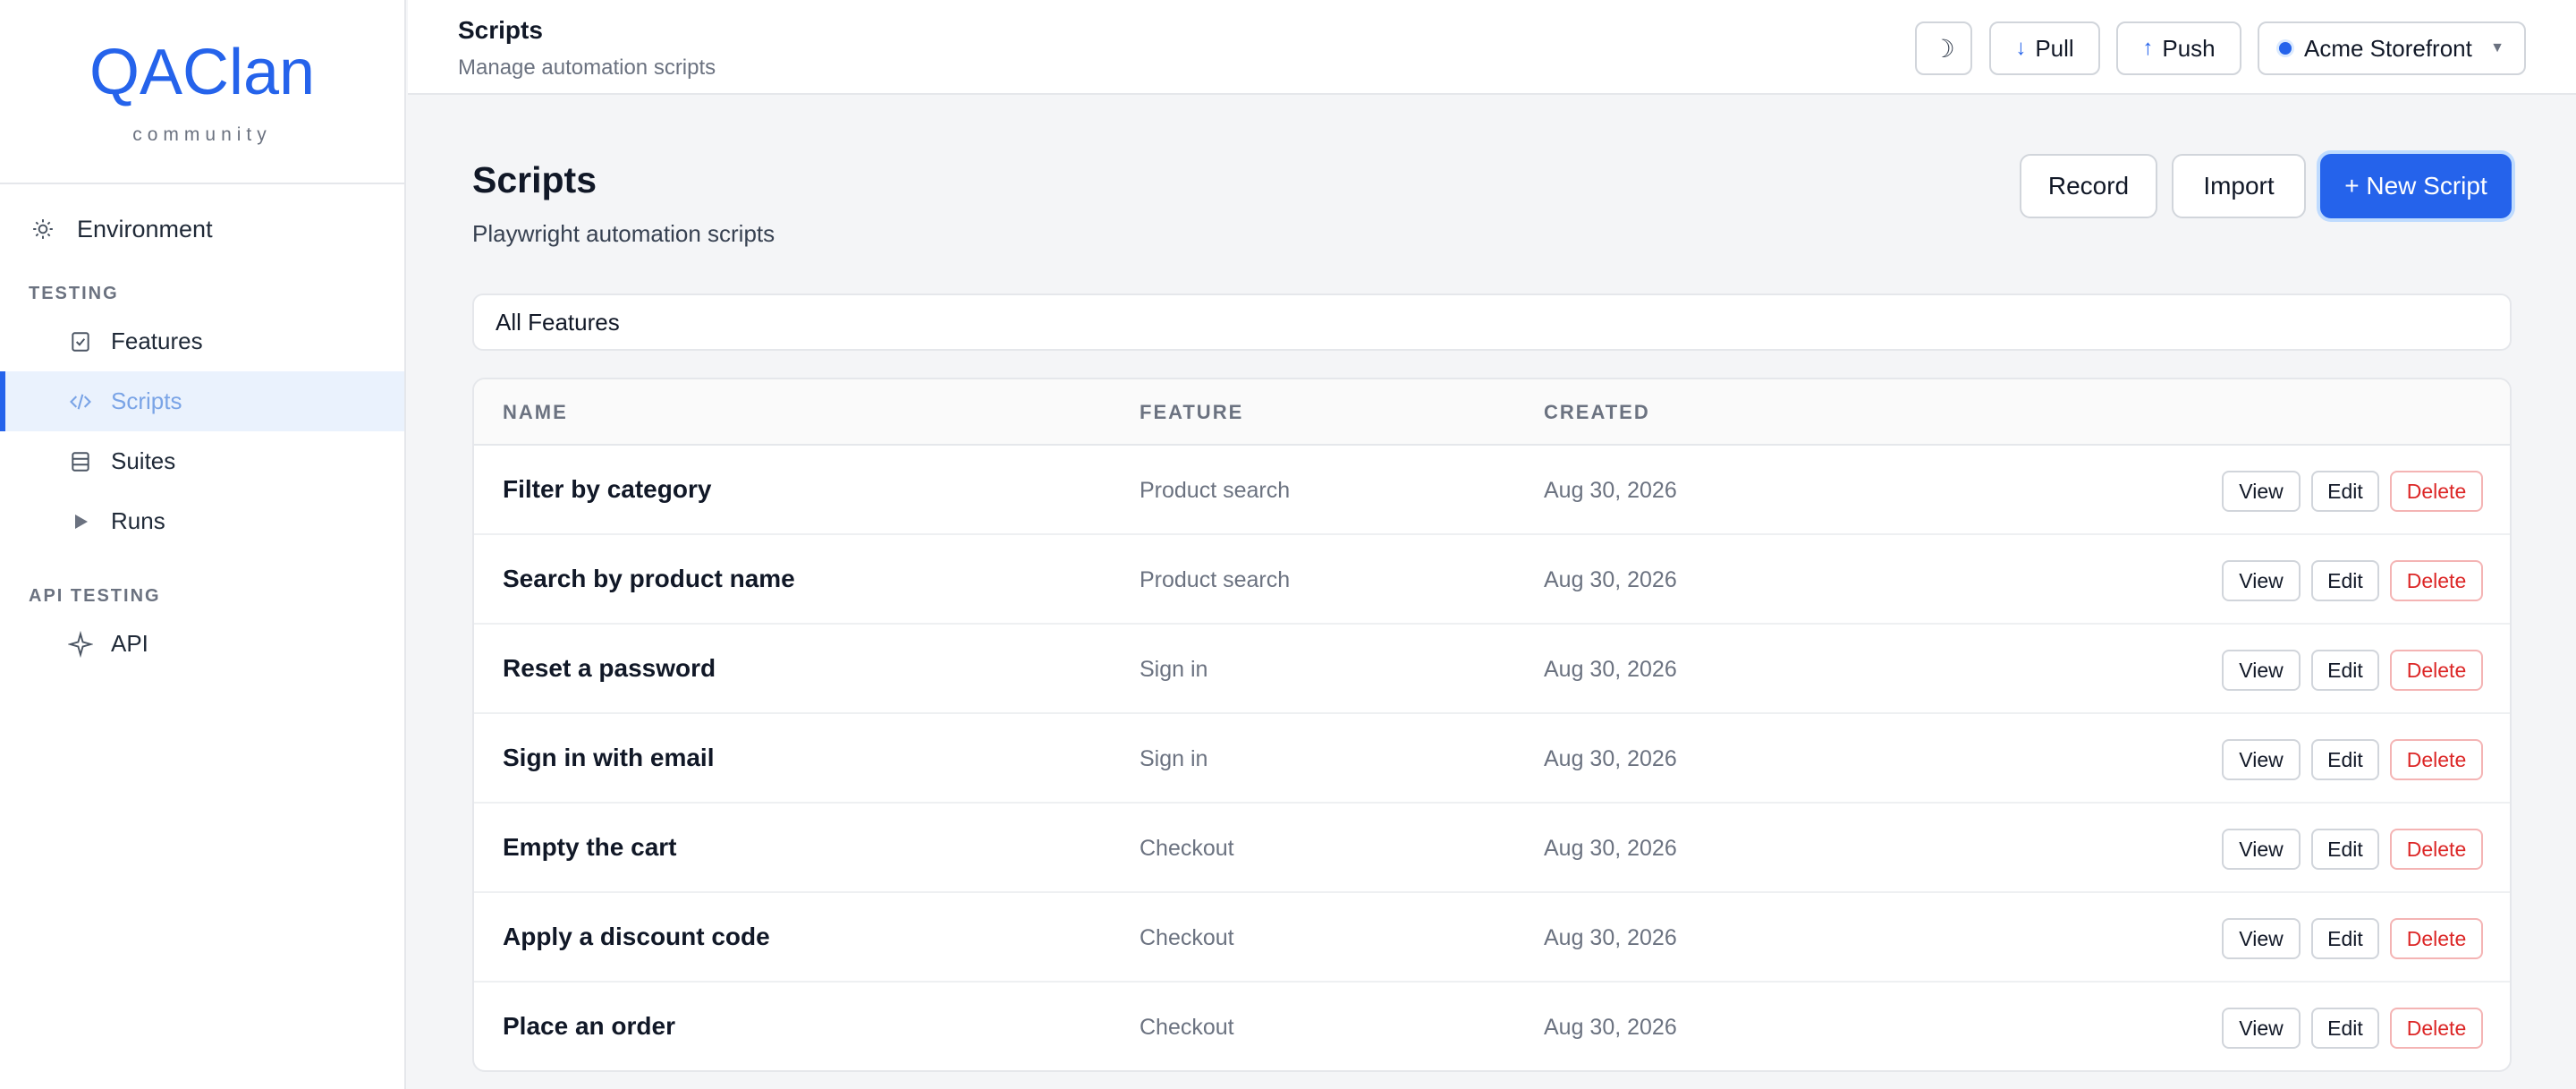 The height and width of the screenshot is (1089, 2576). I want to click on code-icon, so click(80, 401).